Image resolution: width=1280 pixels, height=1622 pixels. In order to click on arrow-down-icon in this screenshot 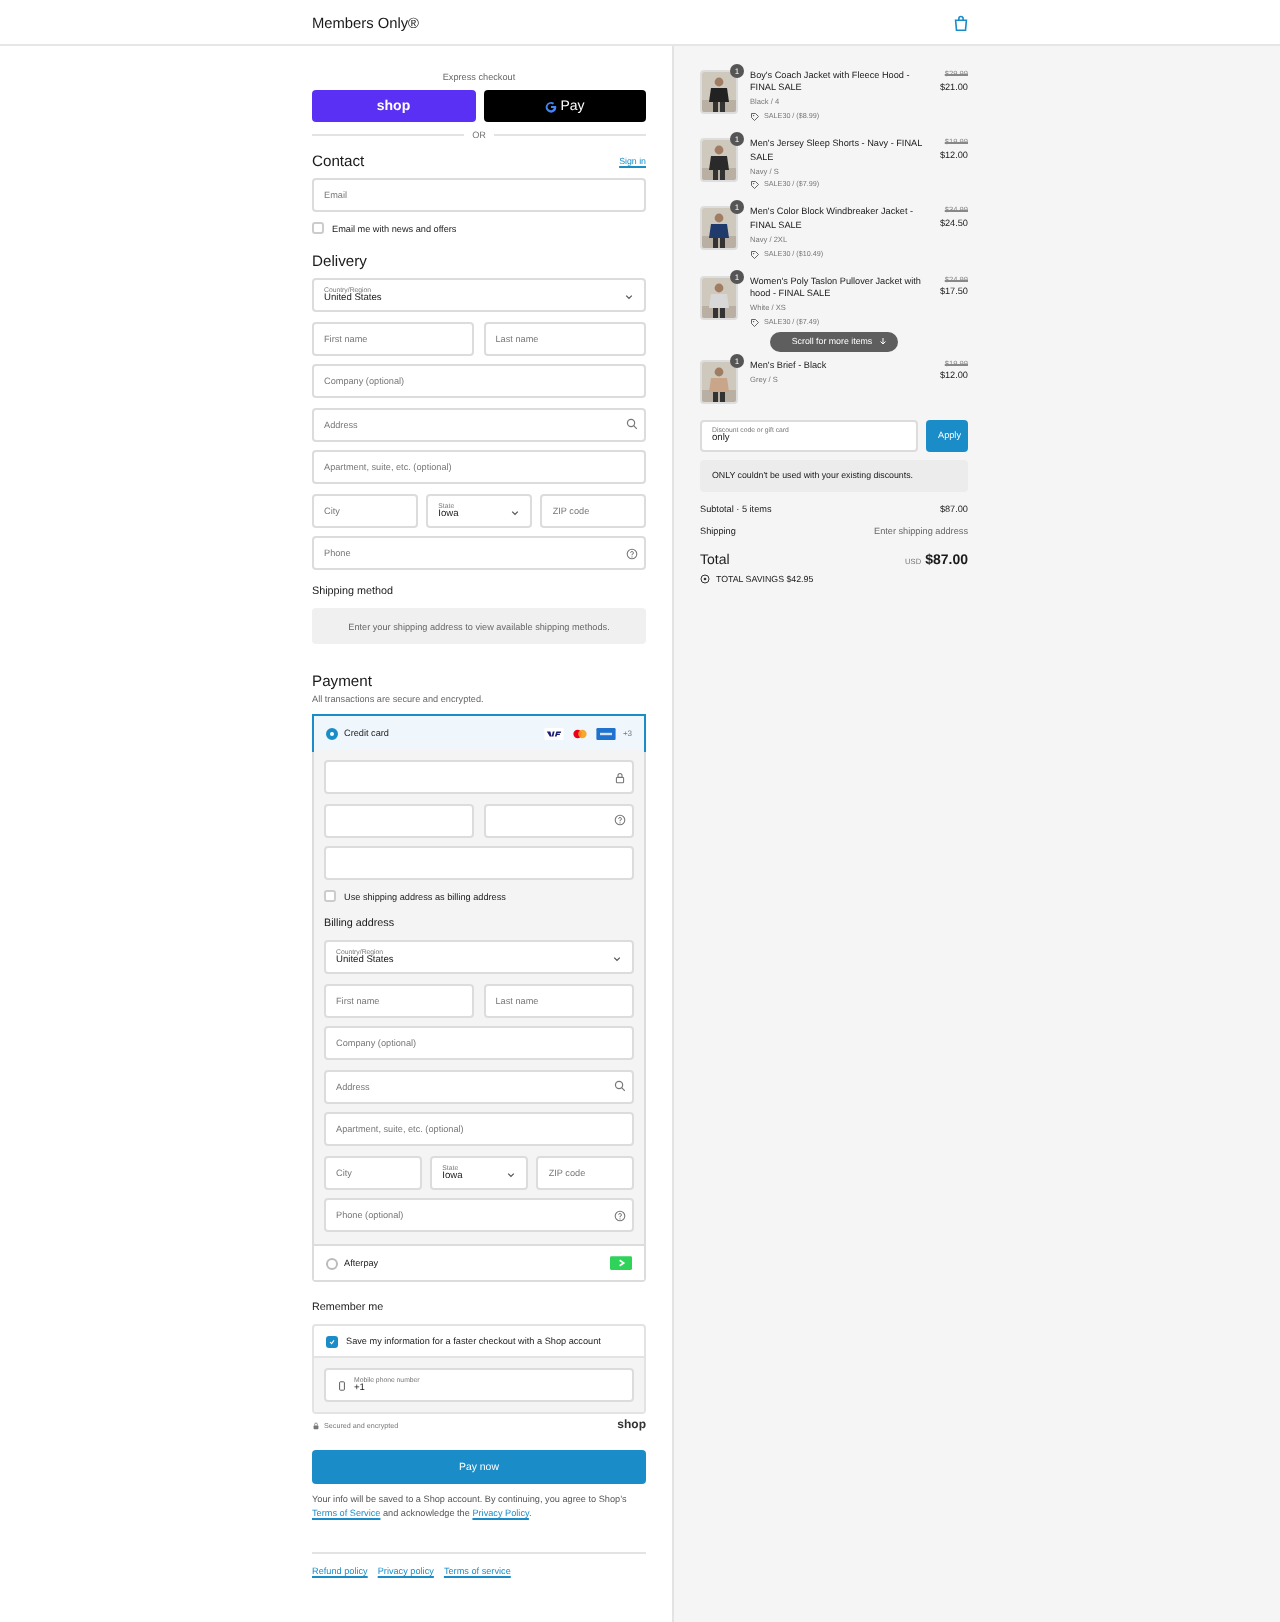, I will do `click(883, 341)`.